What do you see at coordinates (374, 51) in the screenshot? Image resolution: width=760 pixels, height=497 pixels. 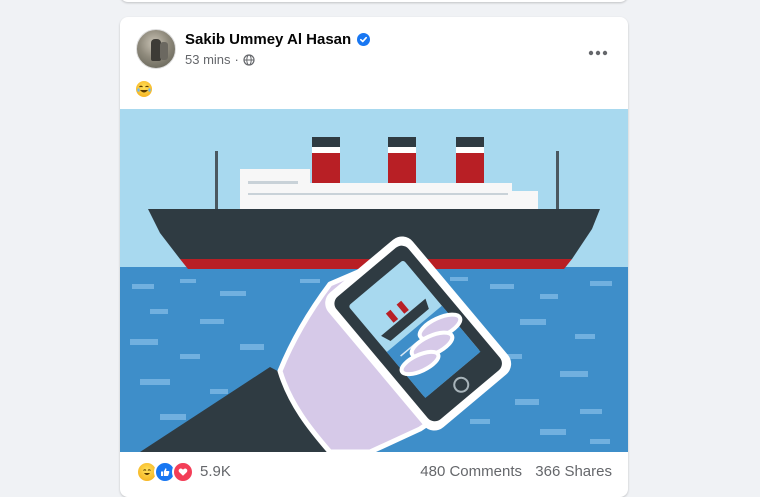 I see `post-header: Sakib Ummey Al Hasan 53 mins ·` at bounding box center [374, 51].